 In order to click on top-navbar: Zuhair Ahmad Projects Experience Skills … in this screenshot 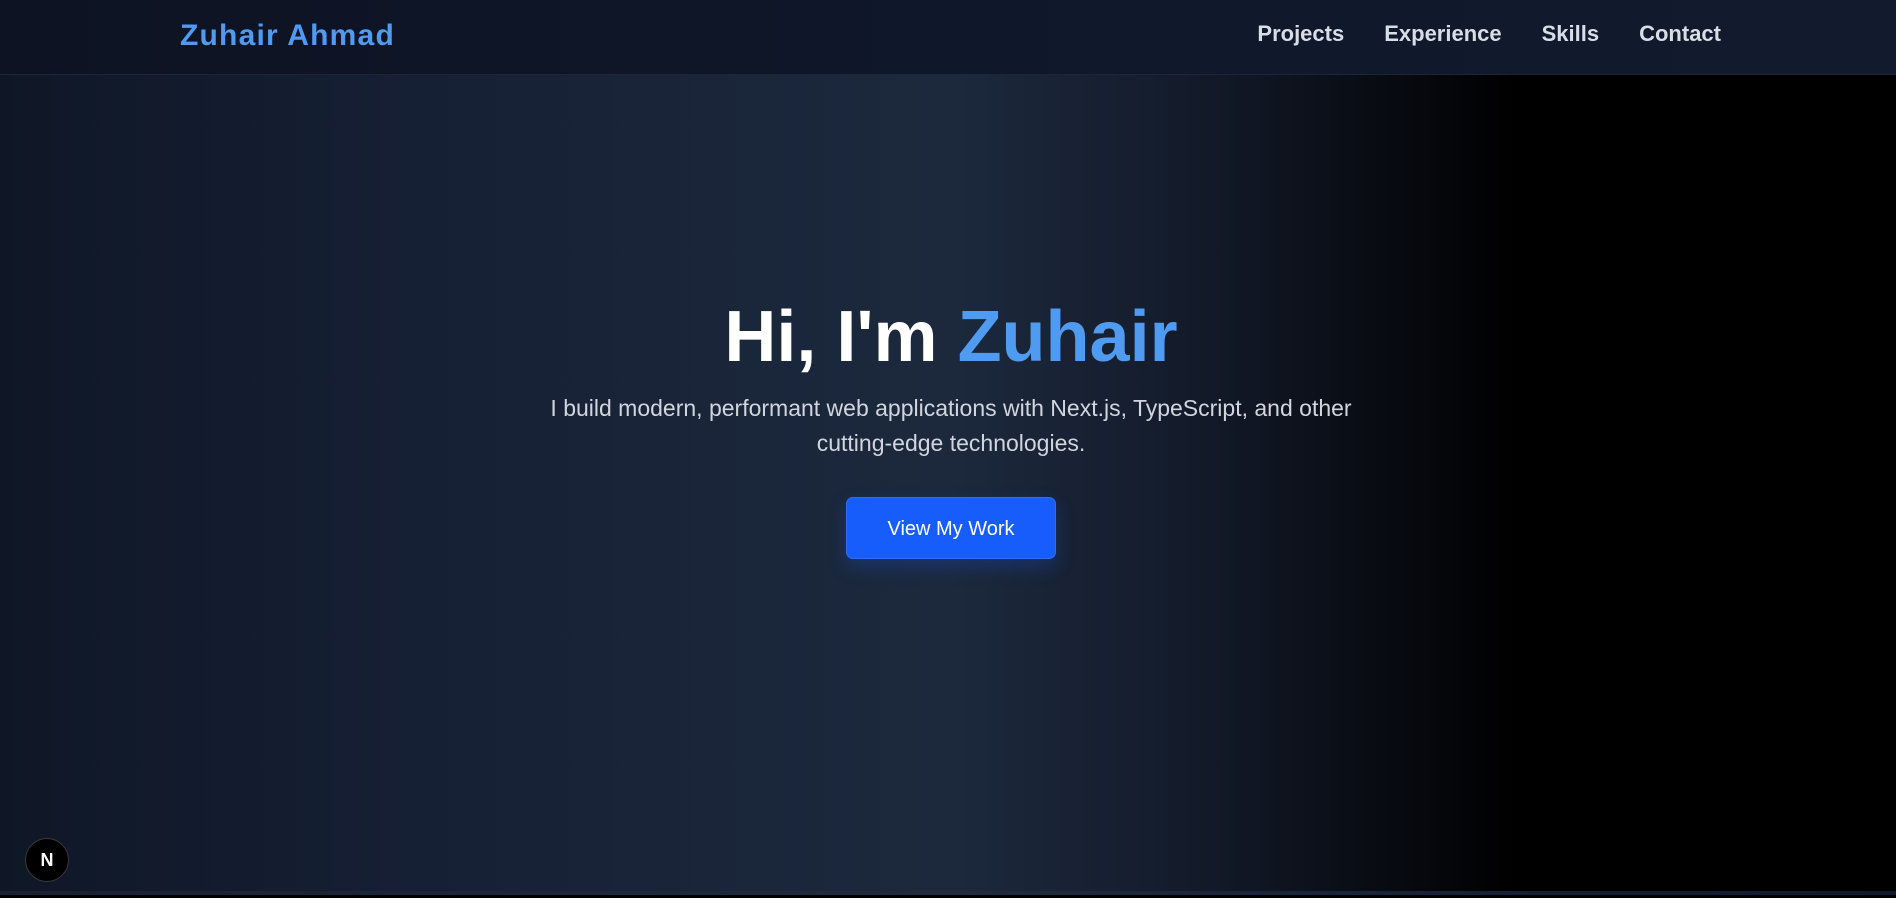, I will do `click(948, 37)`.